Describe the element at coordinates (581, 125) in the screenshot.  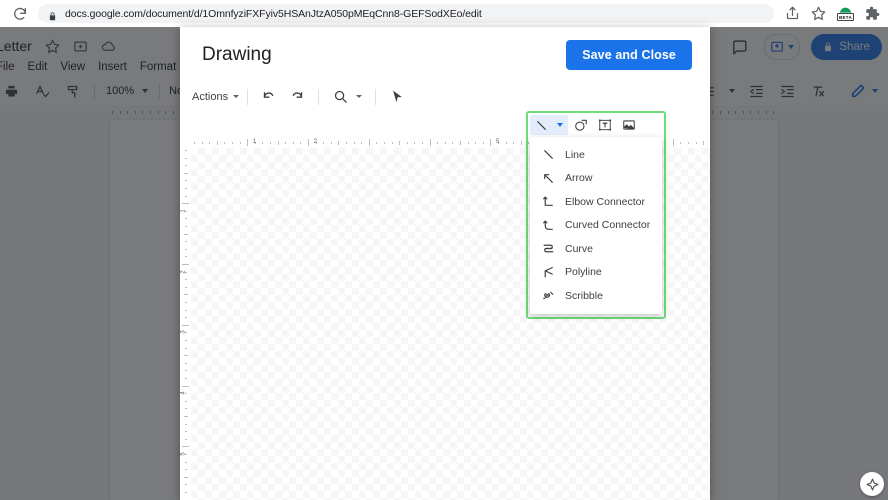
I see `shape-tool-button` at that location.